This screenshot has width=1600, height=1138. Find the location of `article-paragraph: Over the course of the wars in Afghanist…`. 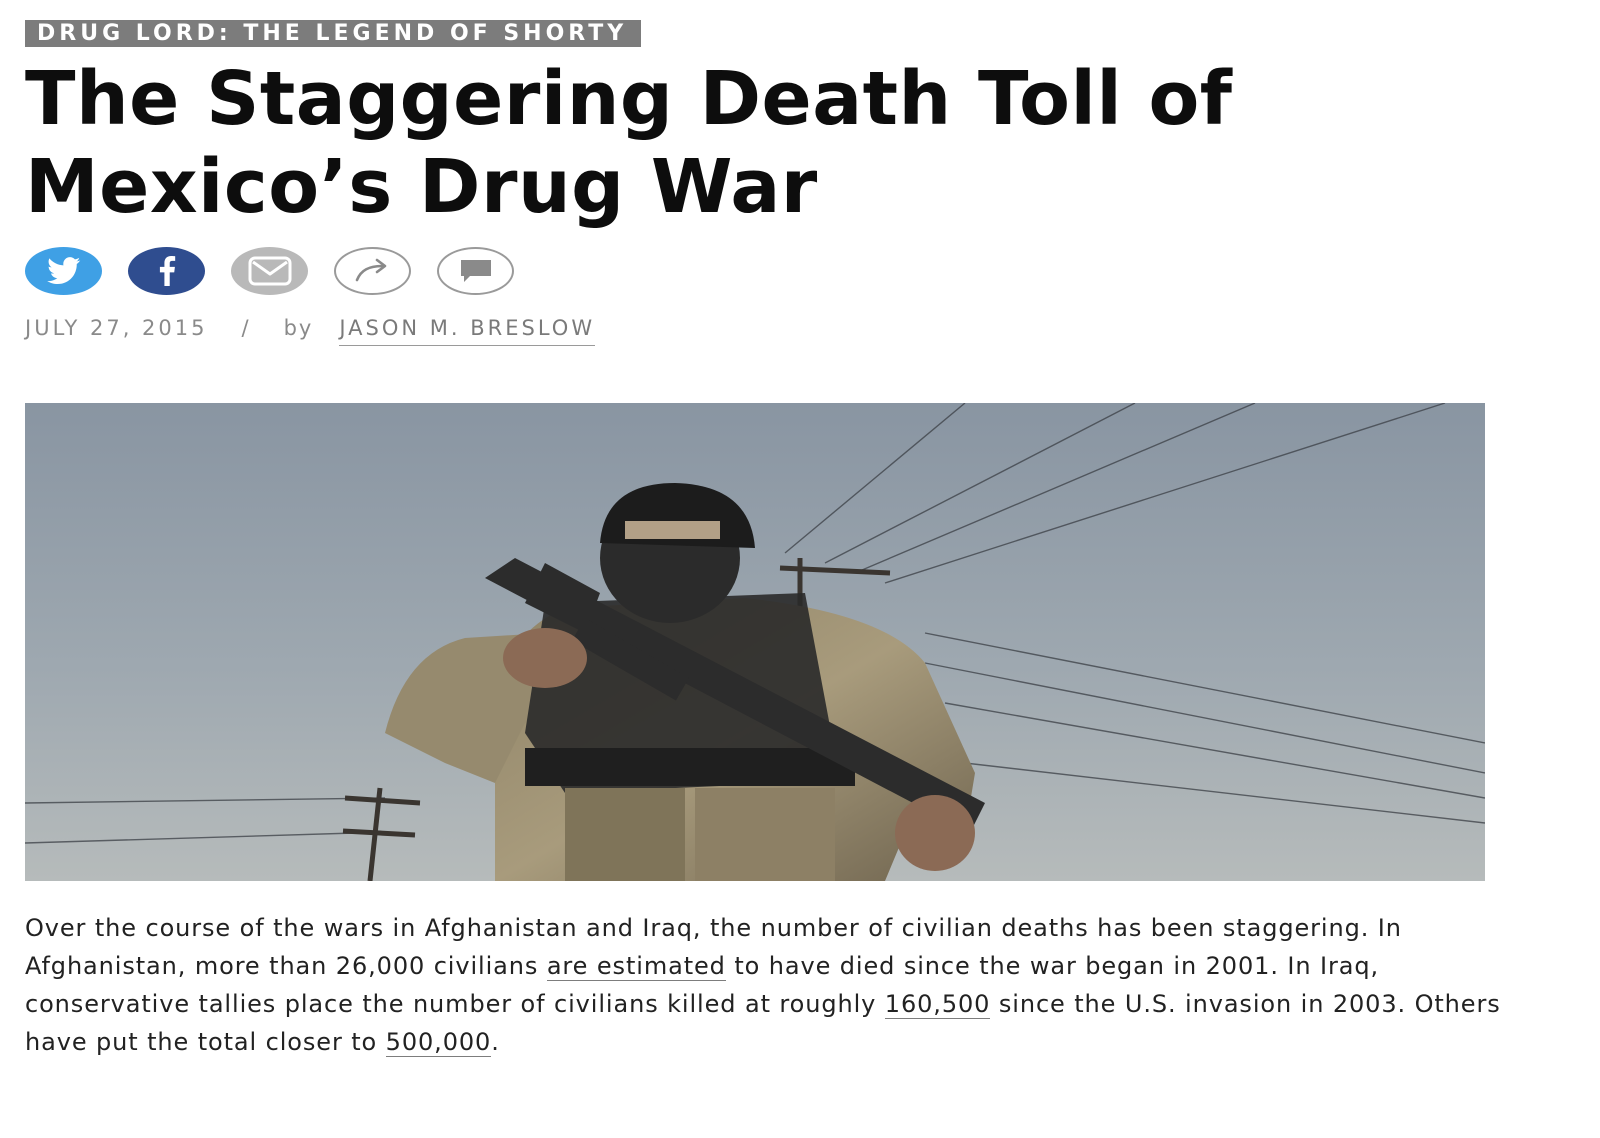

article-paragraph: Over the course of the wars in Afghanist… is located at coordinates (770, 985).